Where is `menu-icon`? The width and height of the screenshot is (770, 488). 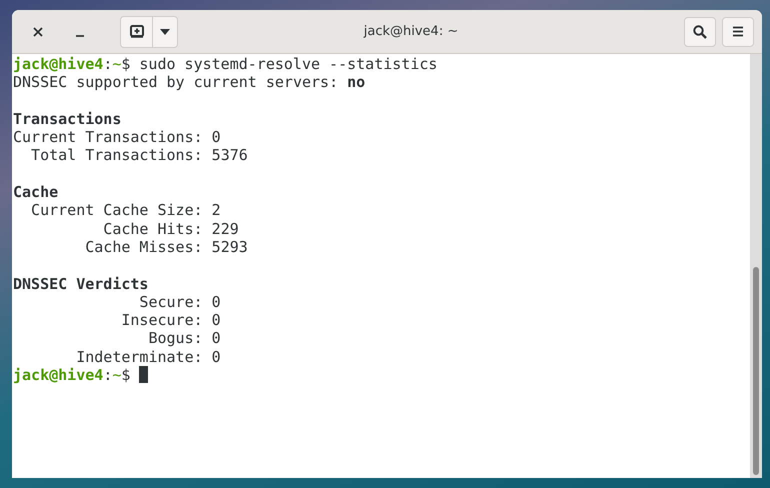
menu-icon is located at coordinates (738, 31).